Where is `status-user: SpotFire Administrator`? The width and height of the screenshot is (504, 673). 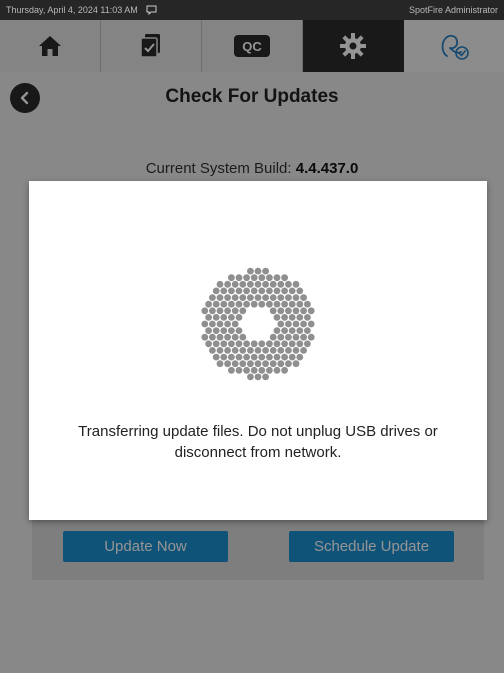 status-user: SpotFire Administrator is located at coordinates (453, 10).